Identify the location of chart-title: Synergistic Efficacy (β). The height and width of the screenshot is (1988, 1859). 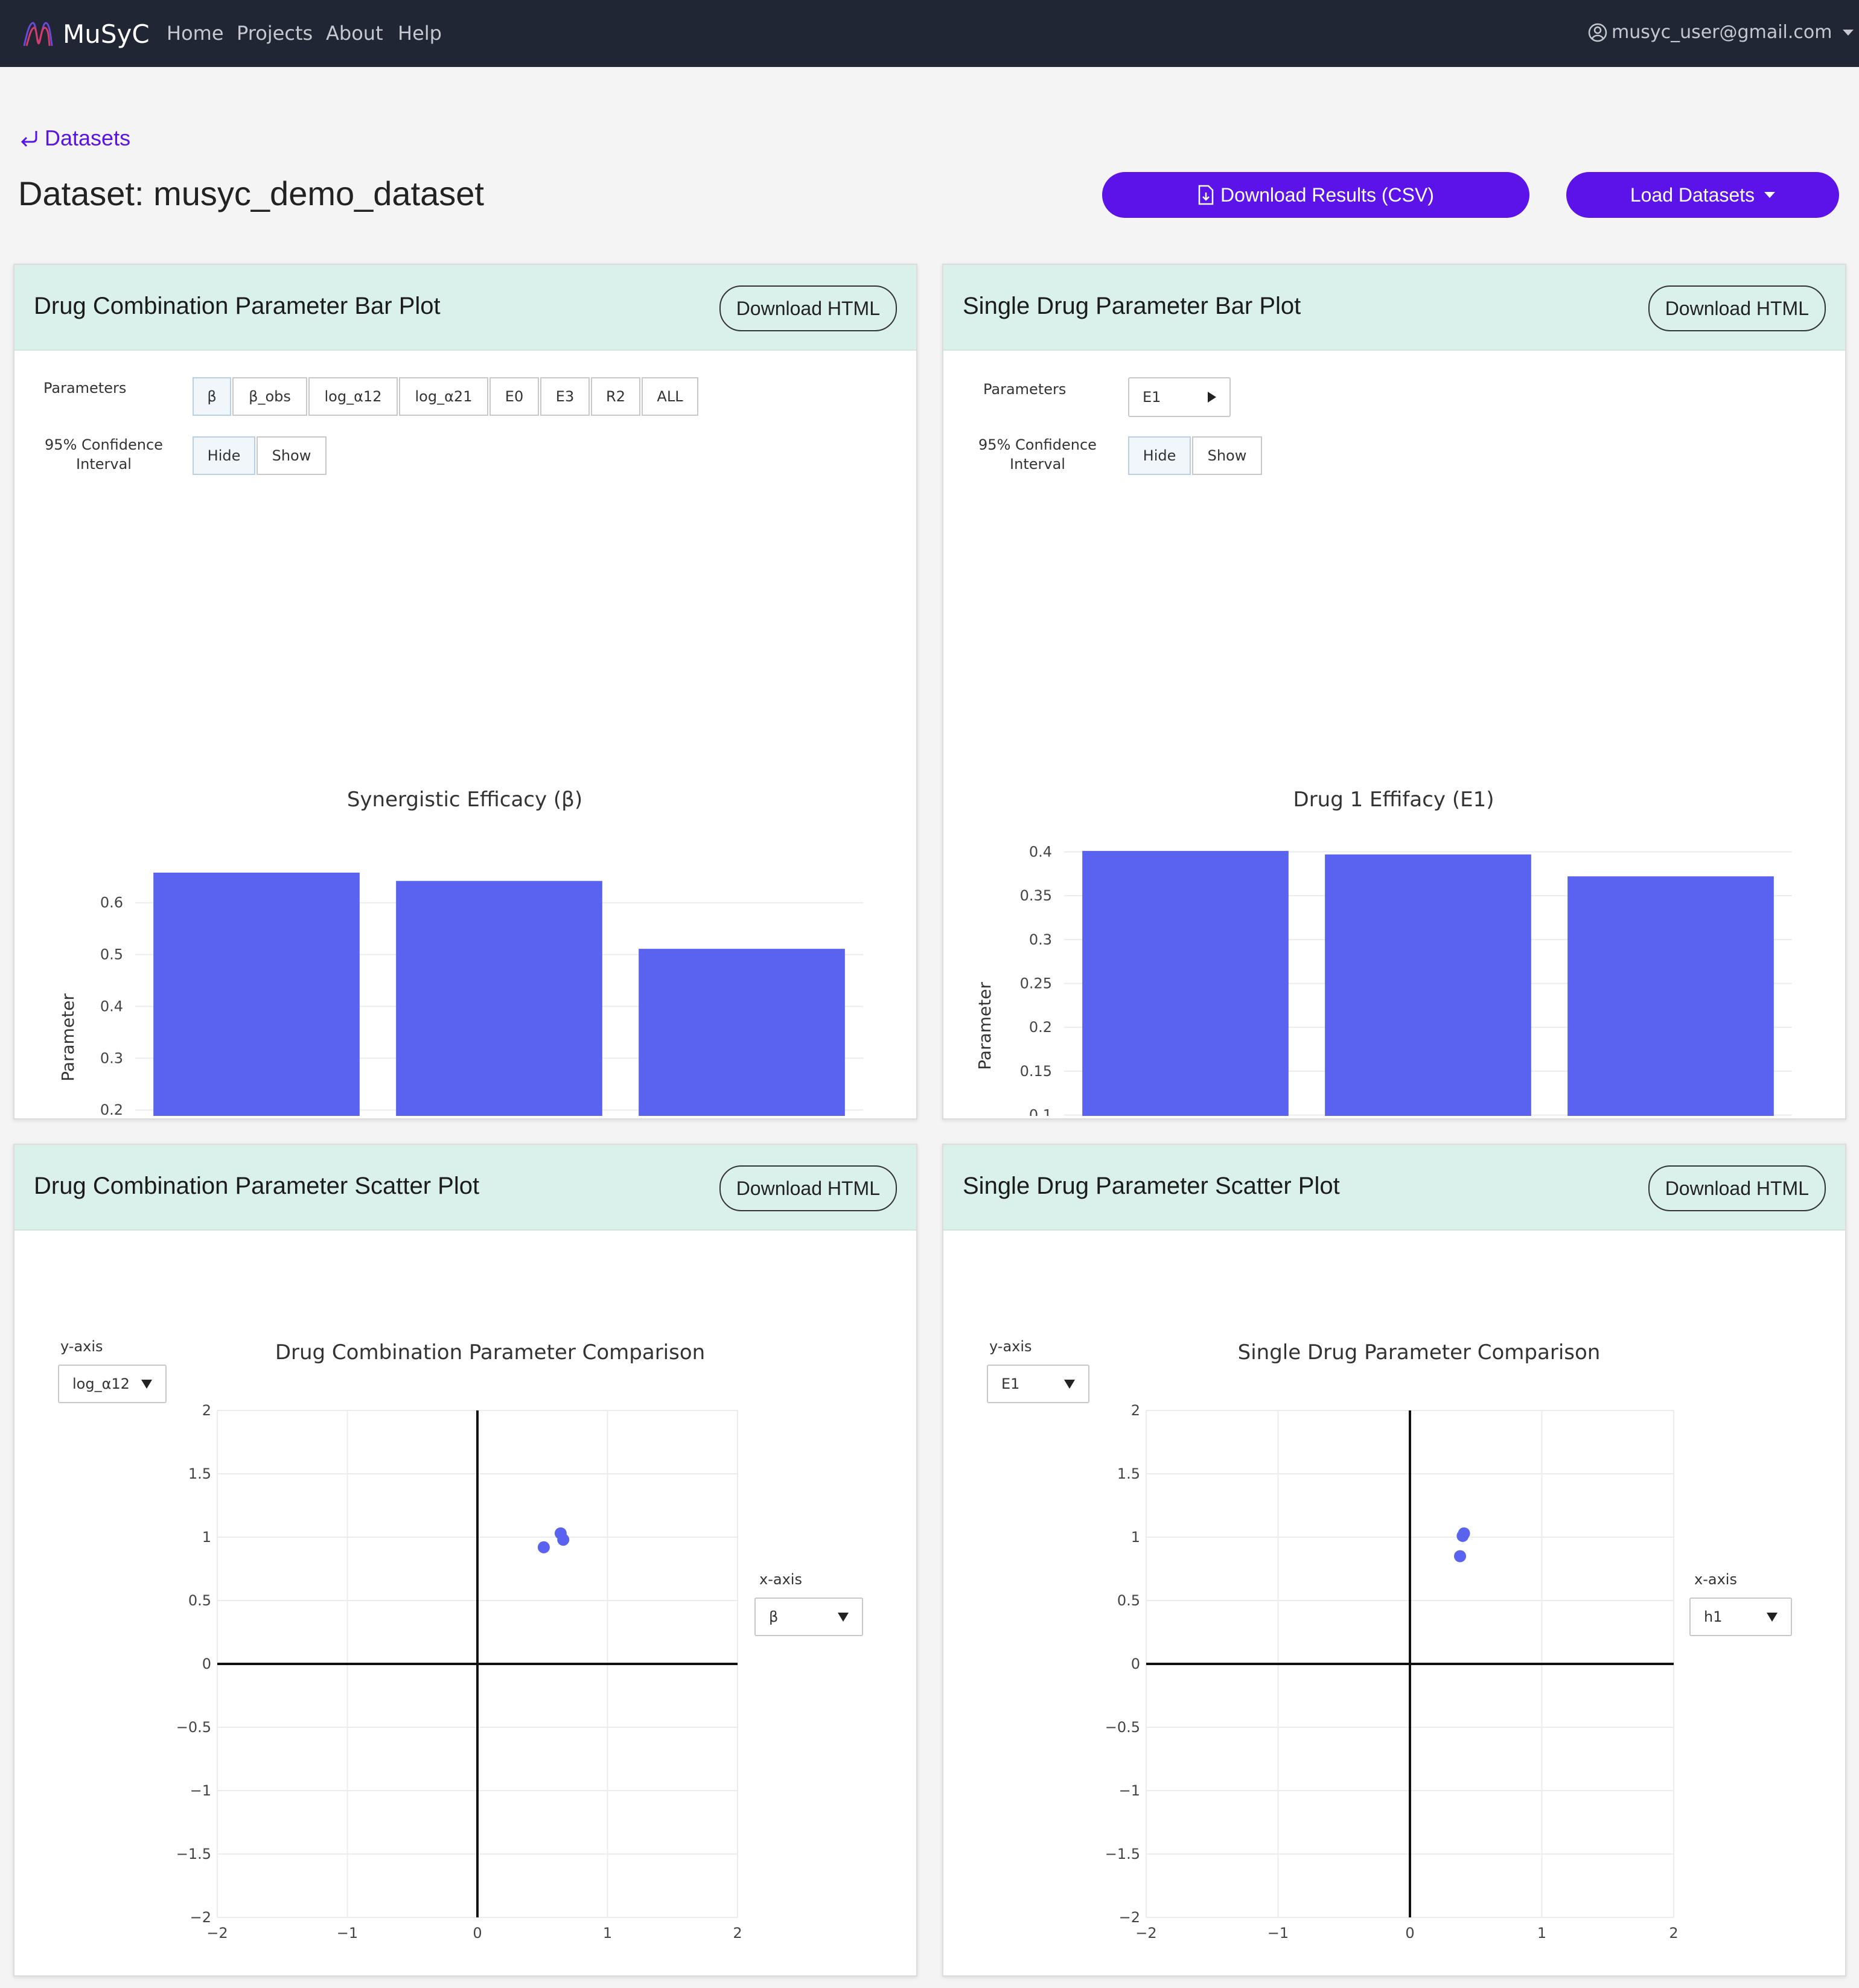
(464, 800).